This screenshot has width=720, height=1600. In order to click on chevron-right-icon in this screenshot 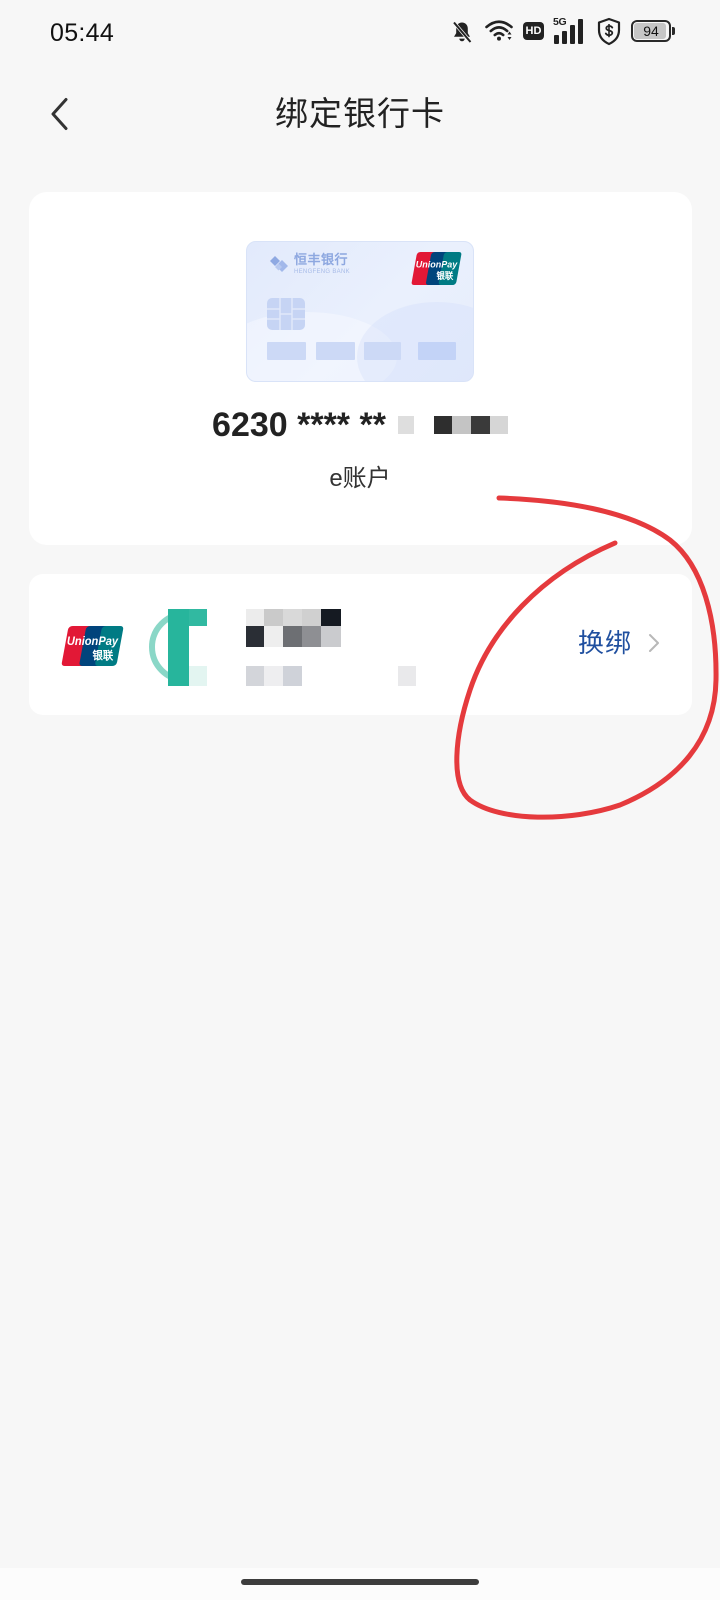, I will do `click(654, 643)`.